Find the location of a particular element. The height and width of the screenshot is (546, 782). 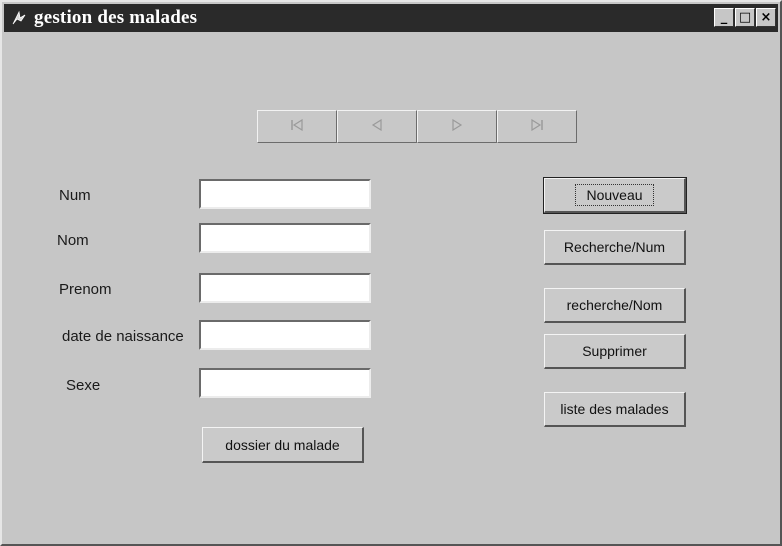

recherche-num-label: Recherche/Num is located at coordinates (614, 247).